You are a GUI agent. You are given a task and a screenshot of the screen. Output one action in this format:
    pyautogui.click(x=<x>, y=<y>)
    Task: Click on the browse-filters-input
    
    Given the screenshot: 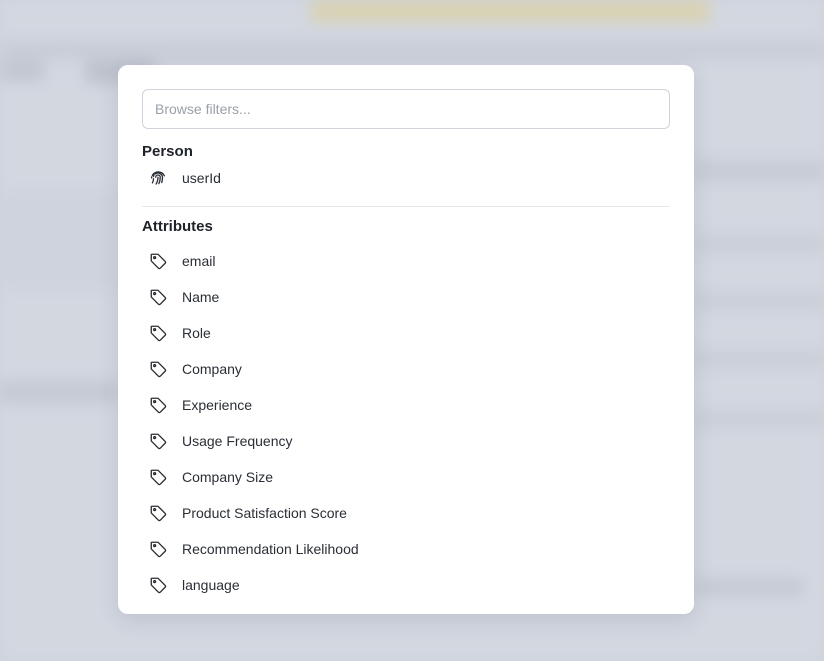 What is the action you would take?
    pyautogui.click(x=406, y=109)
    